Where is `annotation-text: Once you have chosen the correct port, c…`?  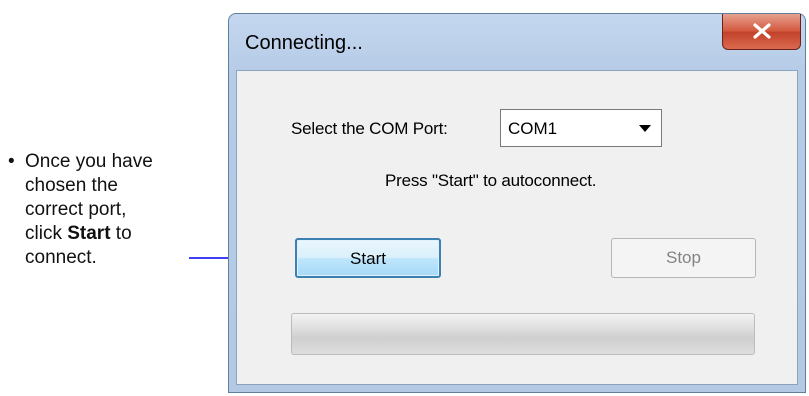 annotation-text: Once you have chosen the correct port, c… is located at coordinates (120, 210).